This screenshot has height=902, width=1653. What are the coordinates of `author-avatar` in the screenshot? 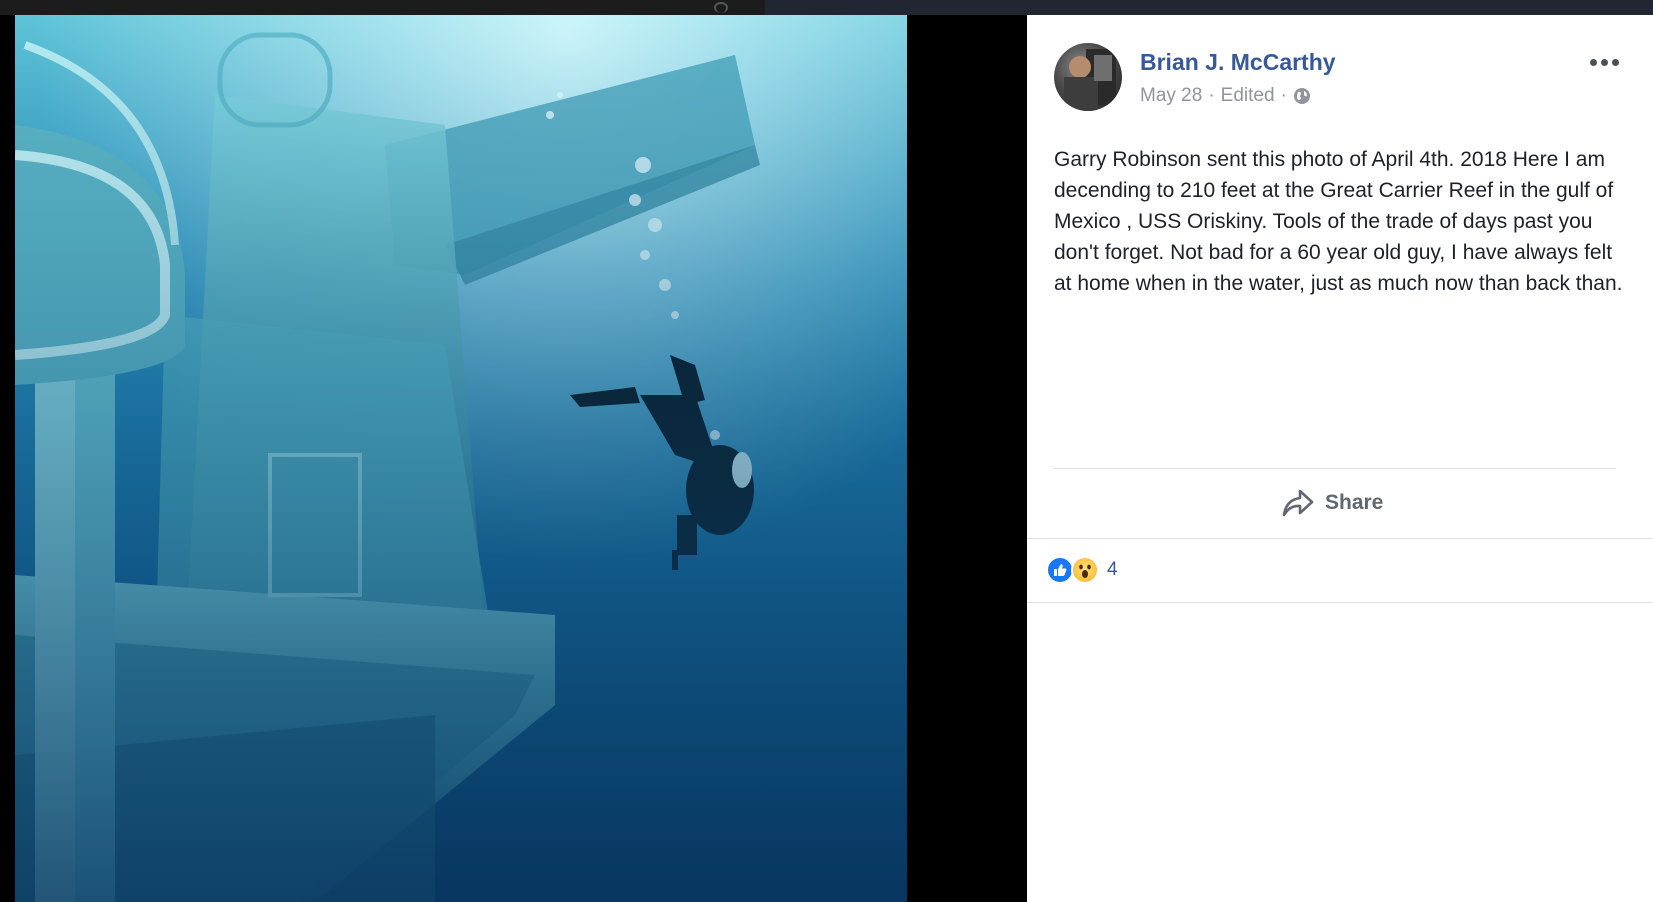 It's located at (1088, 77).